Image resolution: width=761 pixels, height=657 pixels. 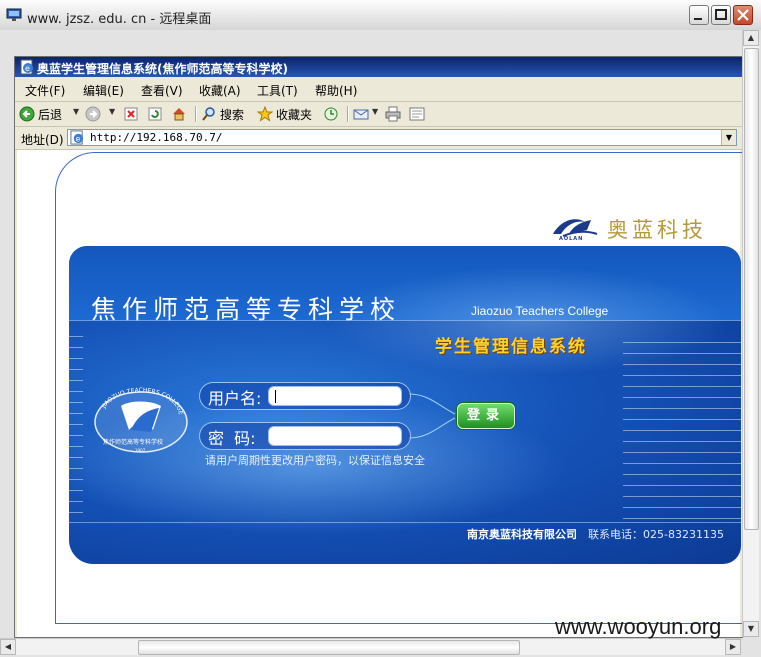 What do you see at coordinates (103, 90) in the screenshot?
I see `menu-edit: 编辑(E)` at bounding box center [103, 90].